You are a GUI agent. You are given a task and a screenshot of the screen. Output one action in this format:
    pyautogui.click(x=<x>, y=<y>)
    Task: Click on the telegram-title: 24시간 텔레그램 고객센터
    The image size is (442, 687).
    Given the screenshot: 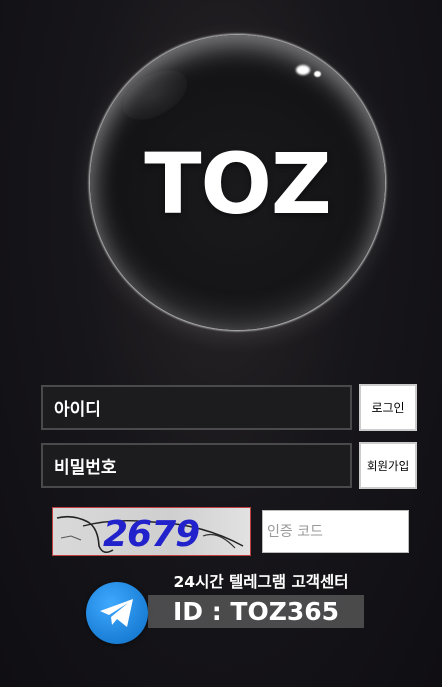 What is the action you would take?
    pyautogui.click(x=261, y=582)
    